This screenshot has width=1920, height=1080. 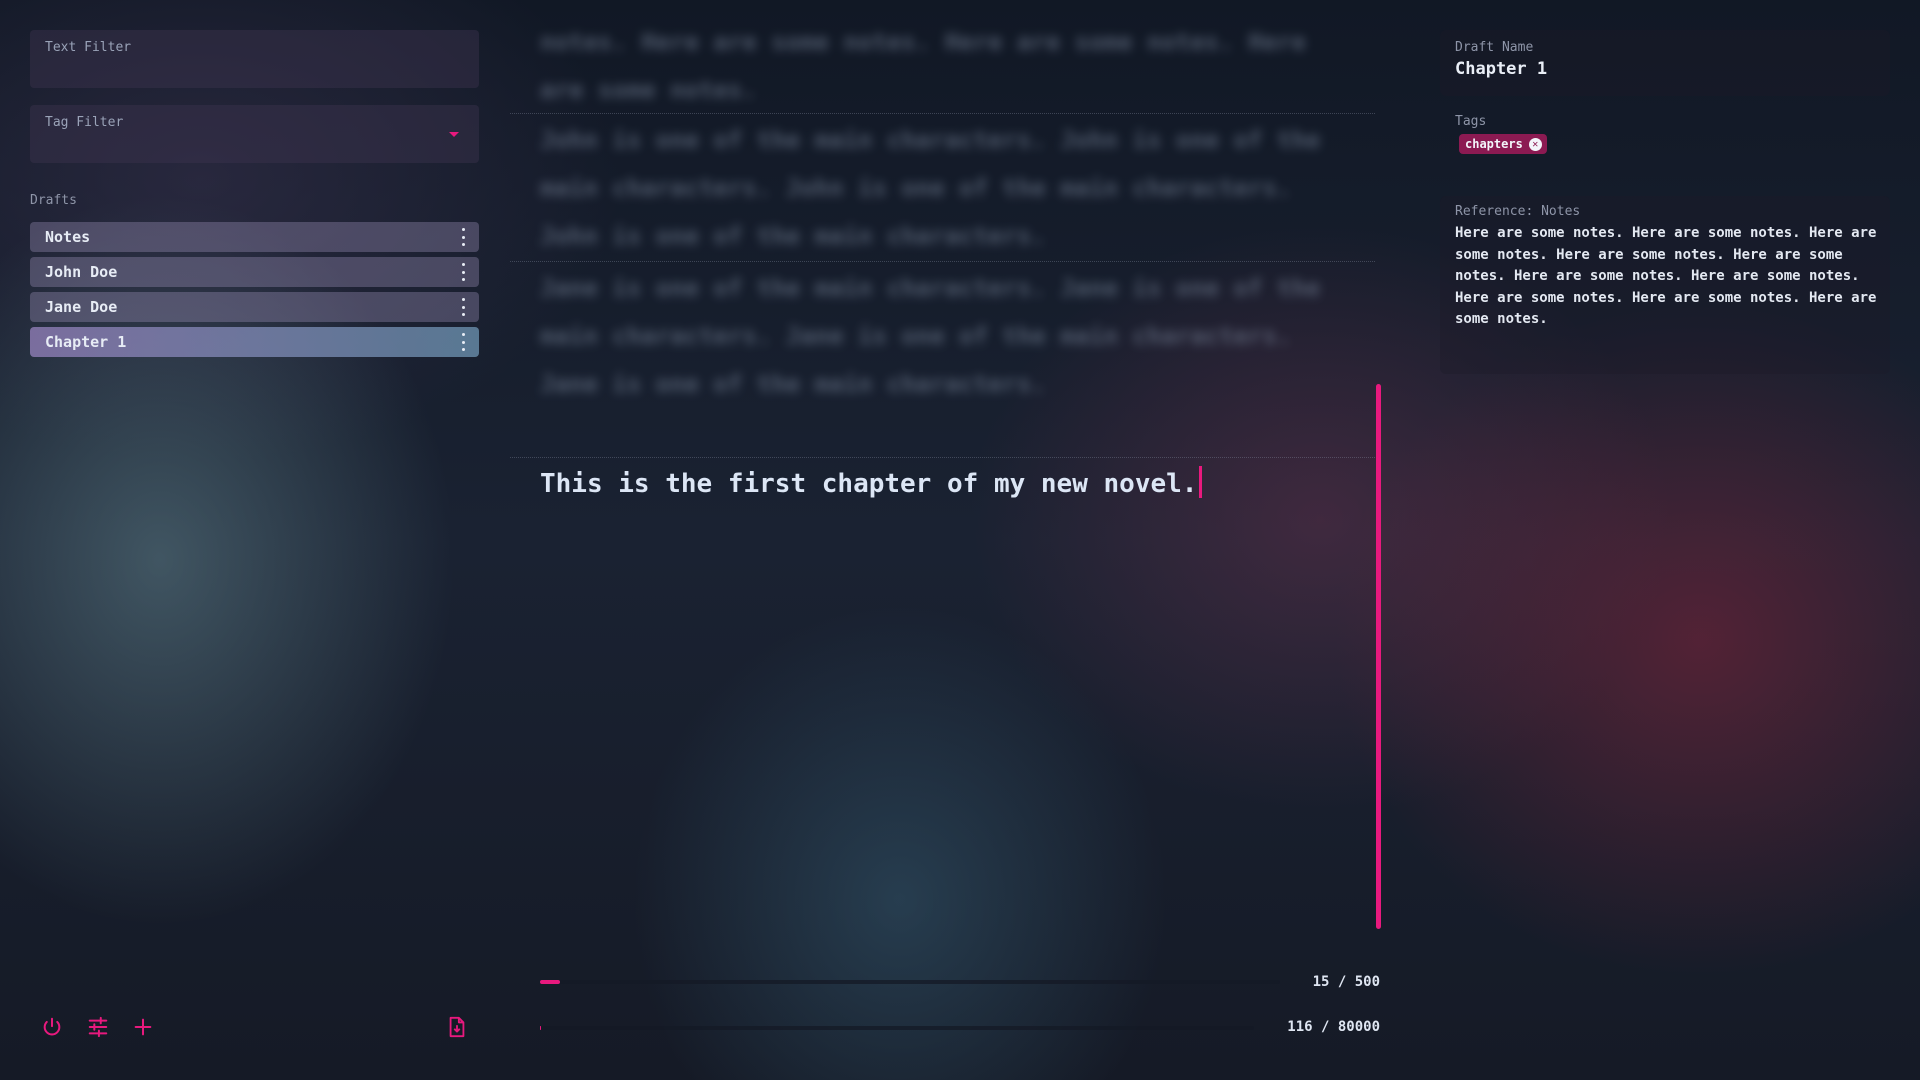 I want to click on export-document-icon, so click(x=457, y=1027).